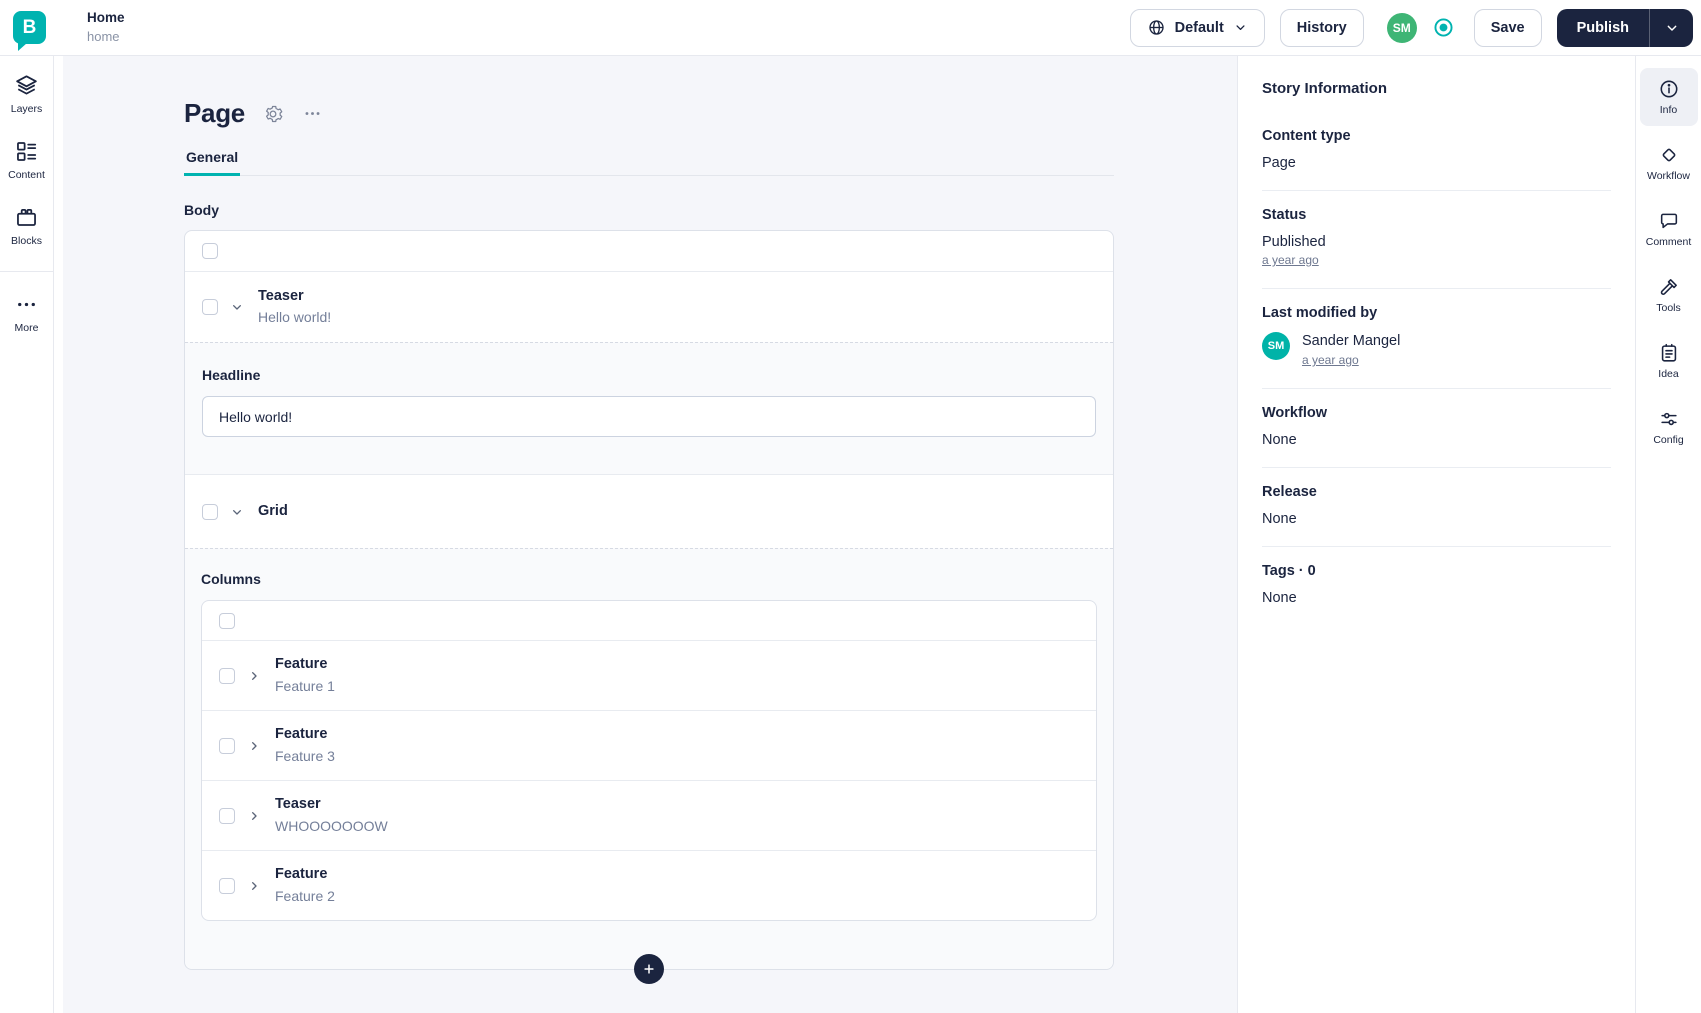  What do you see at coordinates (649, 416) in the screenshot?
I see `headline-input` at bounding box center [649, 416].